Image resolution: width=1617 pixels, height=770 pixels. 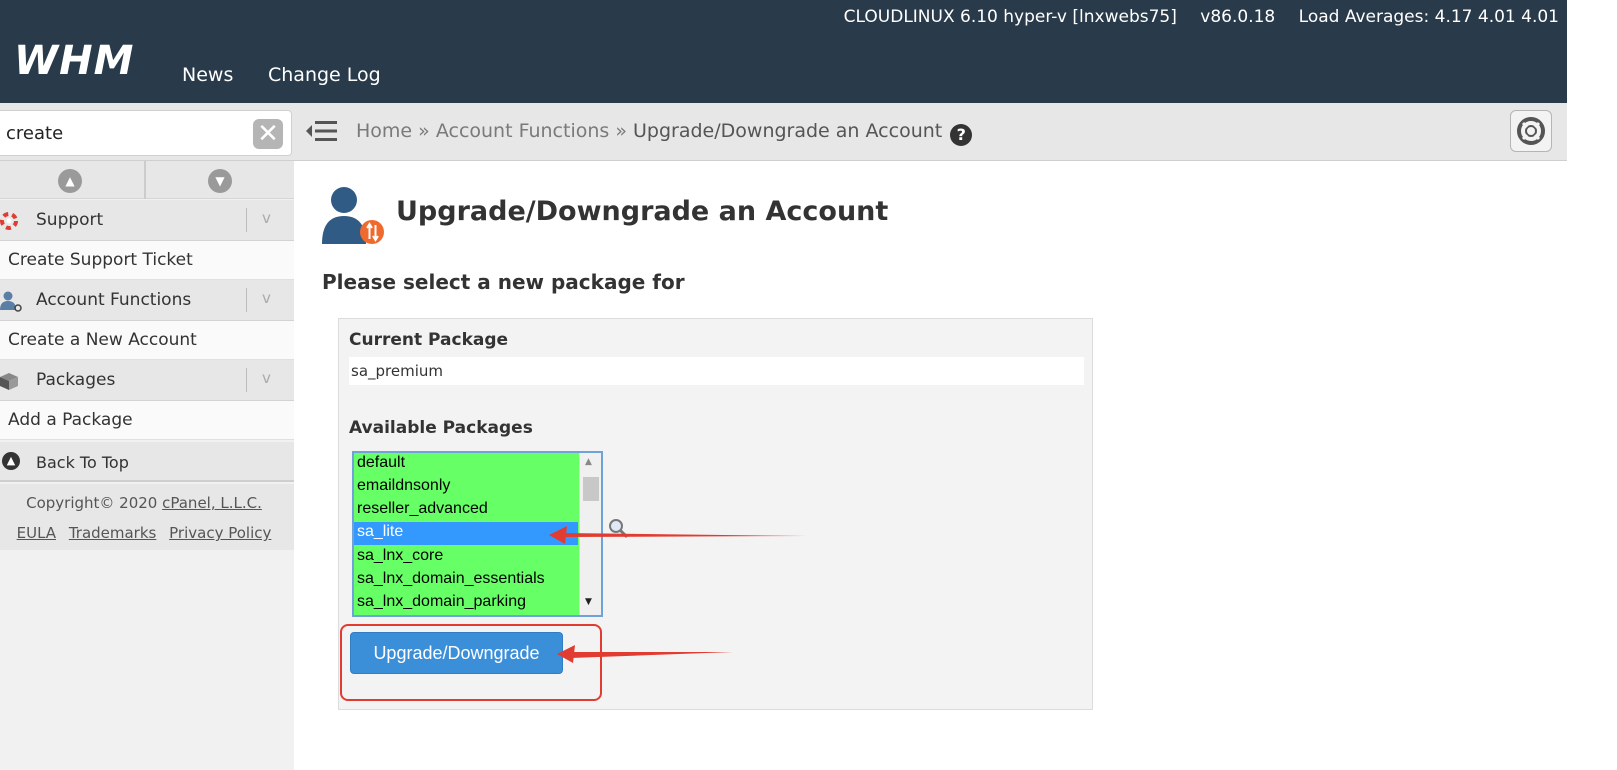 I want to click on breadcrumb-current: Upgrade/Downgrade an Account, so click(x=788, y=131).